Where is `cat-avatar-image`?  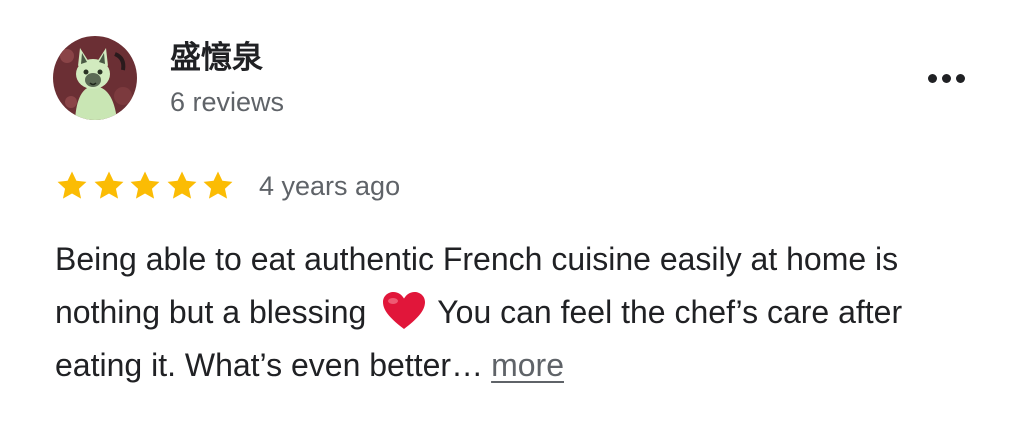
cat-avatar-image is located at coordinates (95, 78).